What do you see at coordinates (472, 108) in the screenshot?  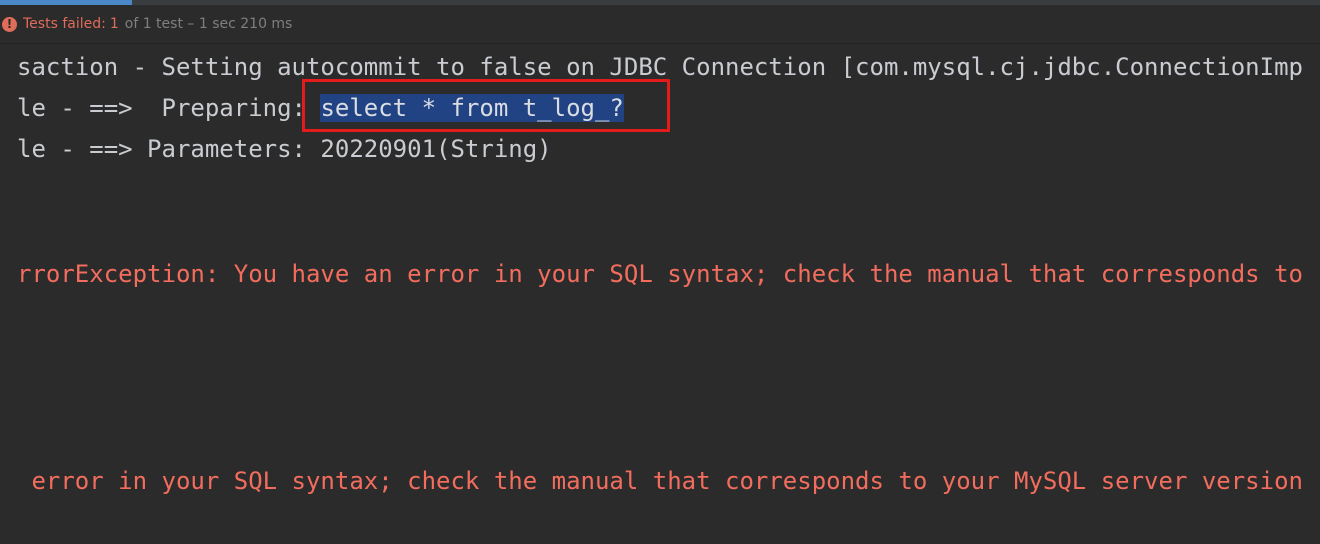 I see `selected-sql-text: select * from t_log_?` at bounding box center [472, 108].